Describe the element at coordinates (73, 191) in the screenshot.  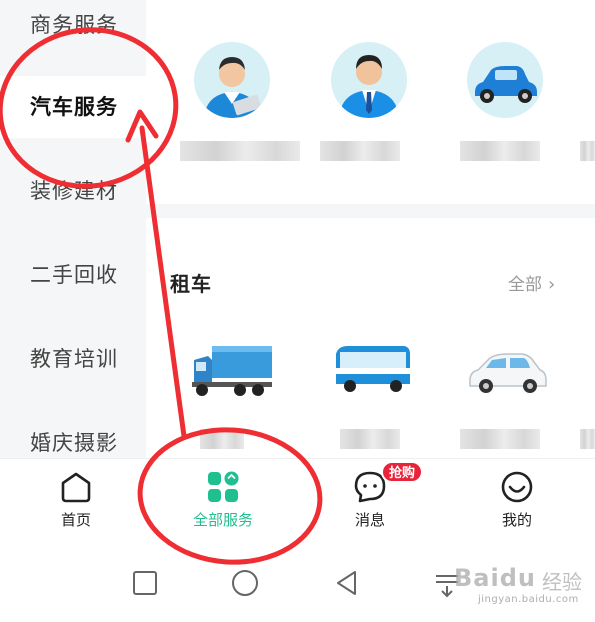
I see `sidebar-item-decoration: 装修建材` at that location.